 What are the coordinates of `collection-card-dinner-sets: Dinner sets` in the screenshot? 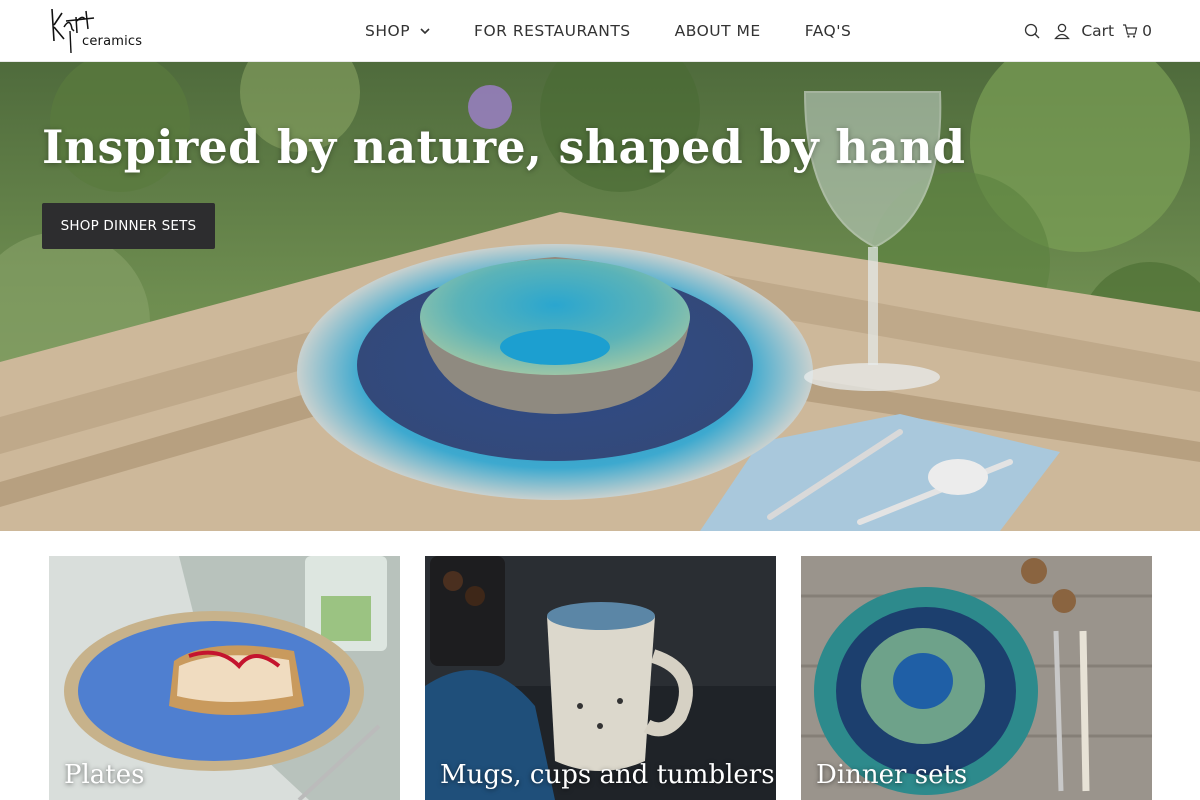 It's located at (976, 678).